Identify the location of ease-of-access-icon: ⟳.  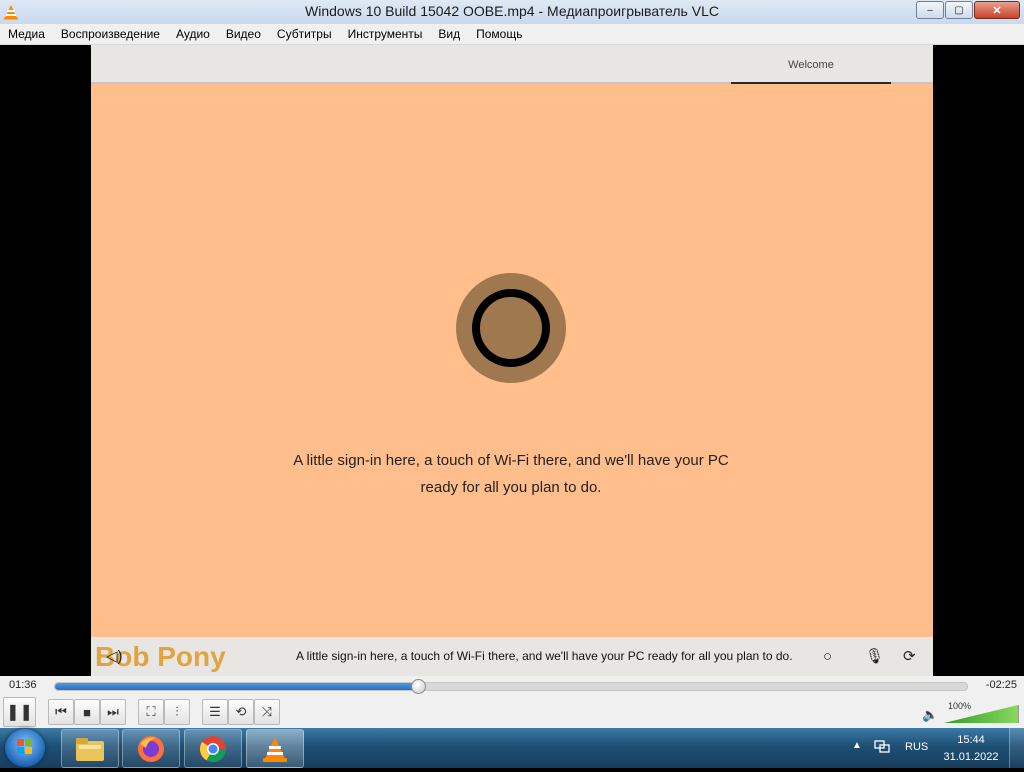
(909, 656).